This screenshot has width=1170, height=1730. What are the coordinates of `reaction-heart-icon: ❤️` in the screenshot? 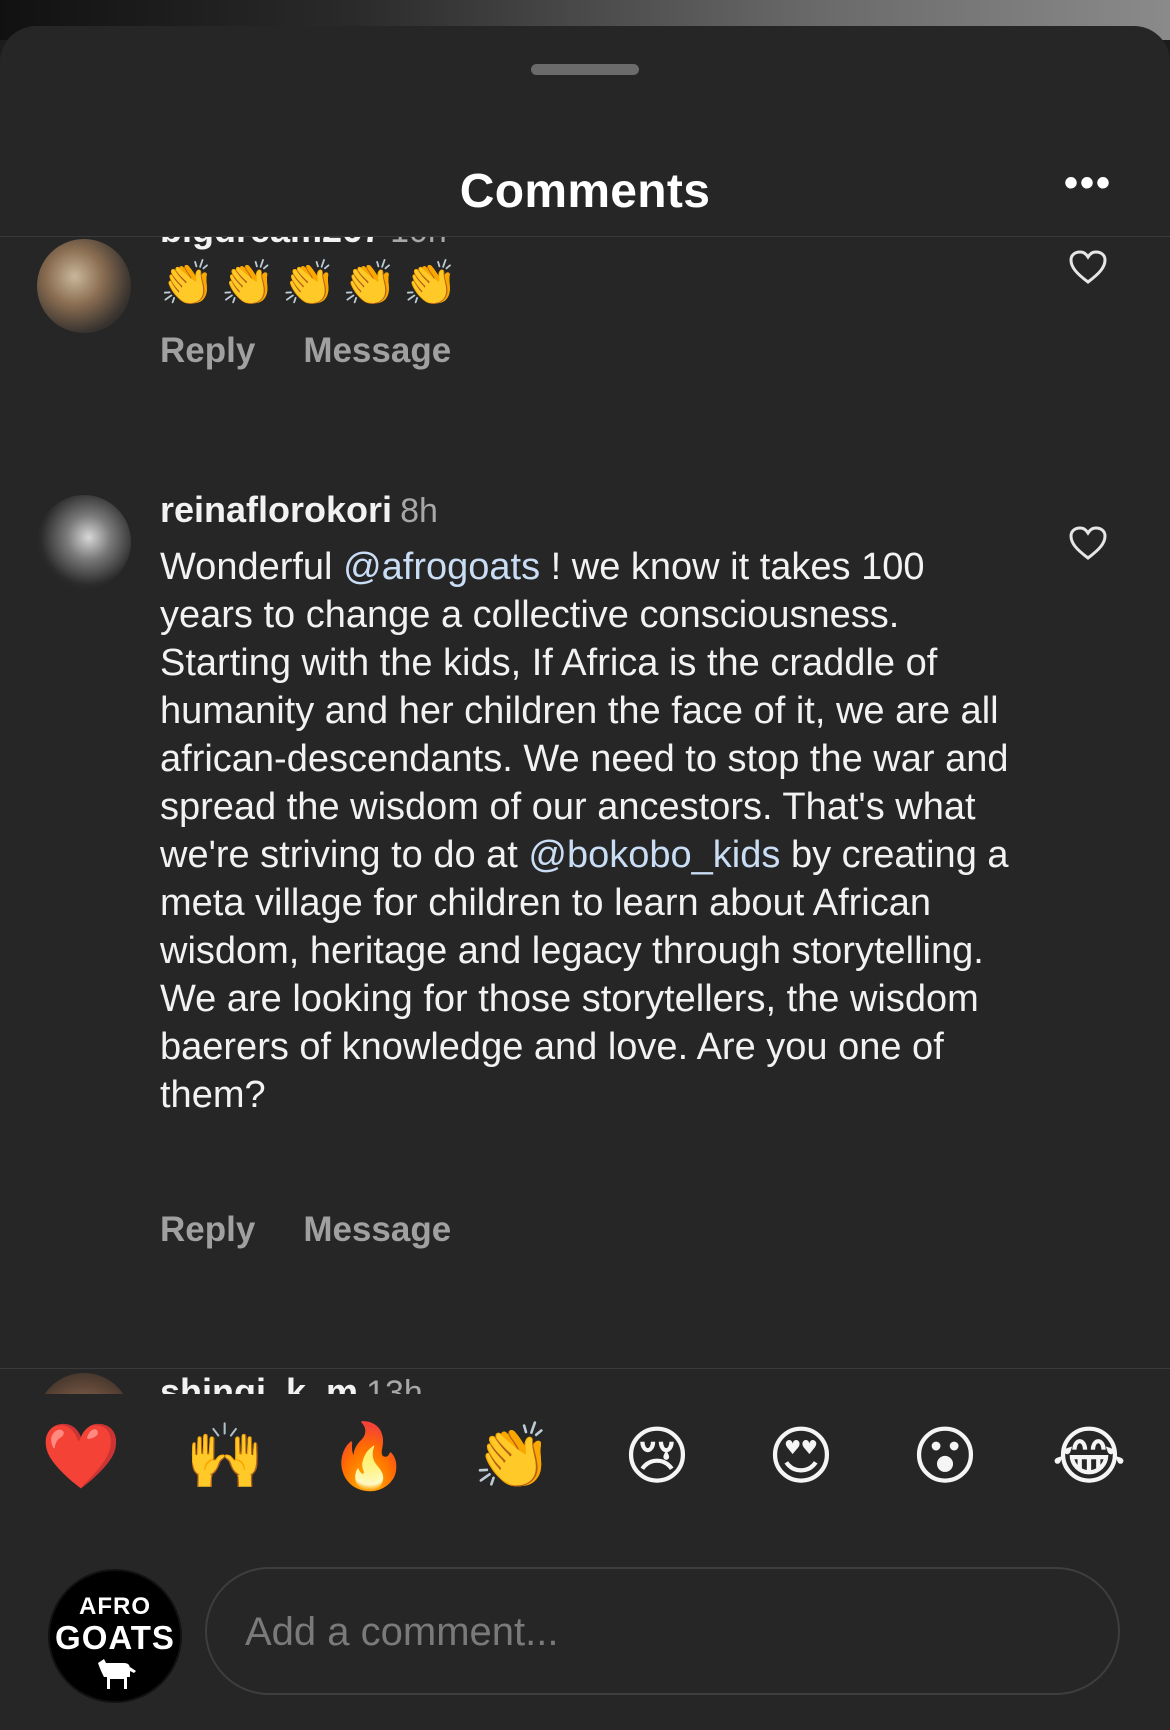 It's located at (81, 1456).